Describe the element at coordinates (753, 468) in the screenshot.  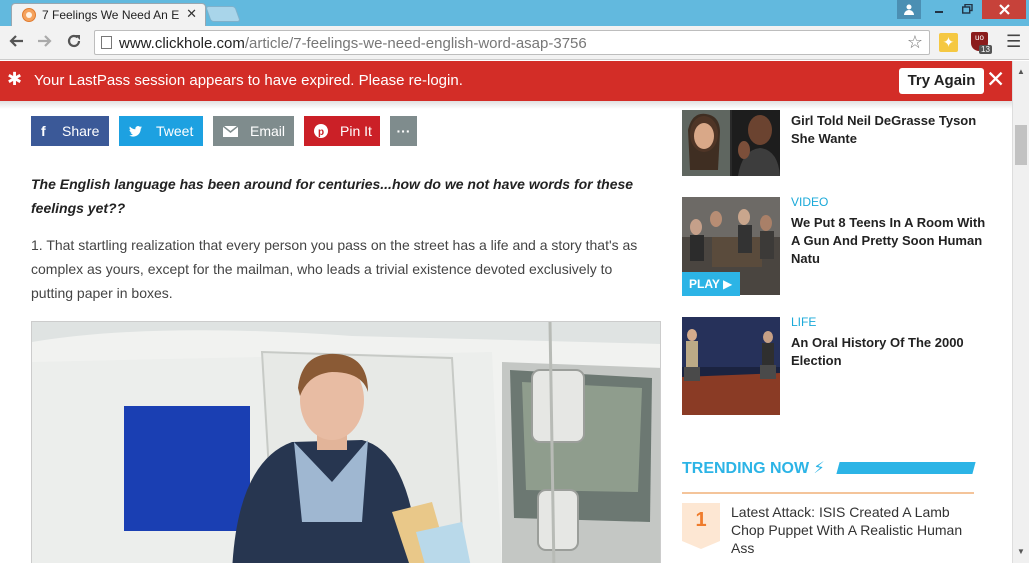
I see `trending-now-heading: TRENDING NOW ⚡` at that location.